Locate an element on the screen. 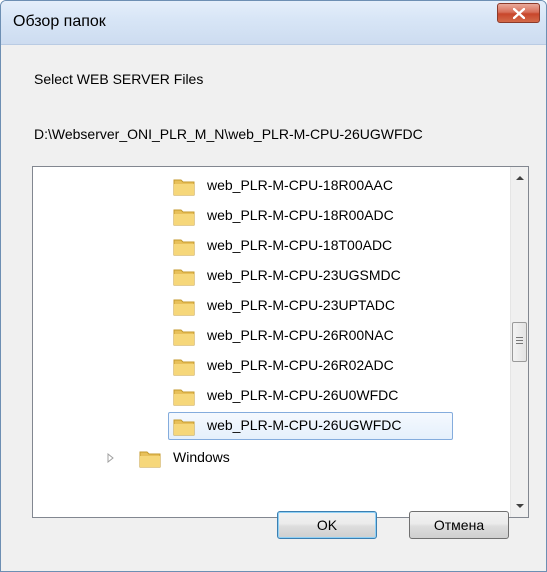 Image resolution: width=547 pixels, height=572 pixels. vertical-scrollbar is located at coordinates (519, 342).